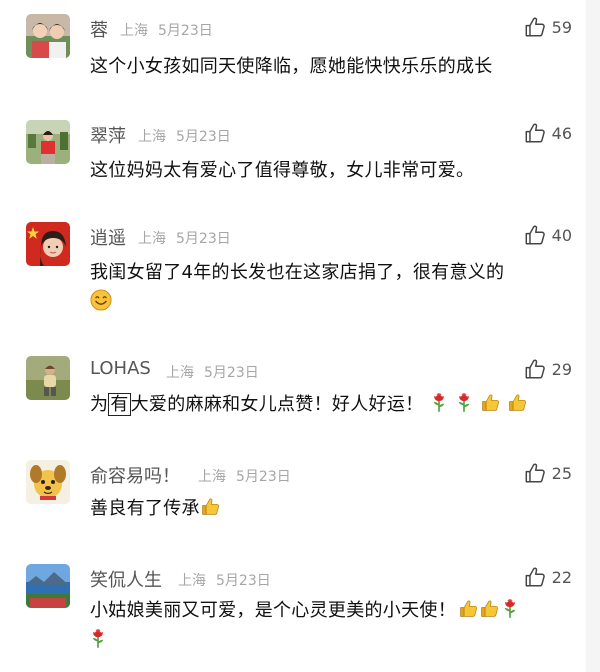 This screenshot has height=672, width=600. I want to click on username: 蓉, so click(99, 29).